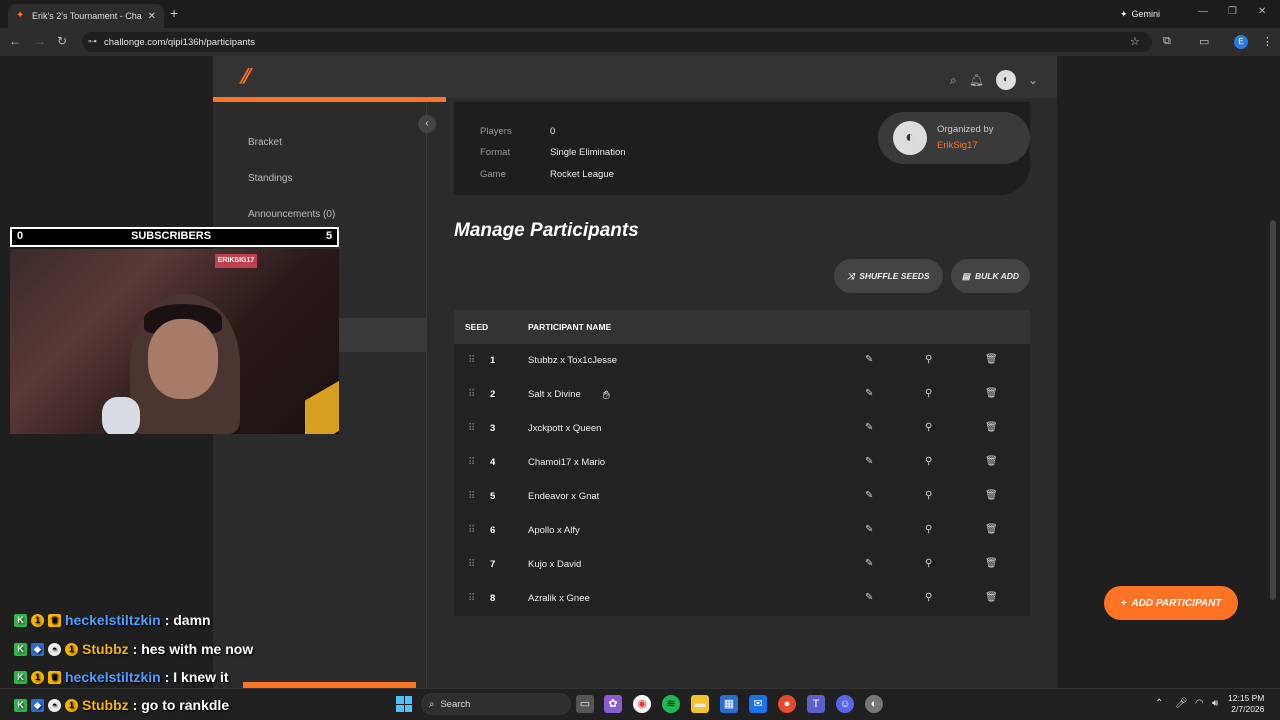 This screenshot has width=1280, height=720. I want to click on organizer-avatar: ◐, so click(910, 138).